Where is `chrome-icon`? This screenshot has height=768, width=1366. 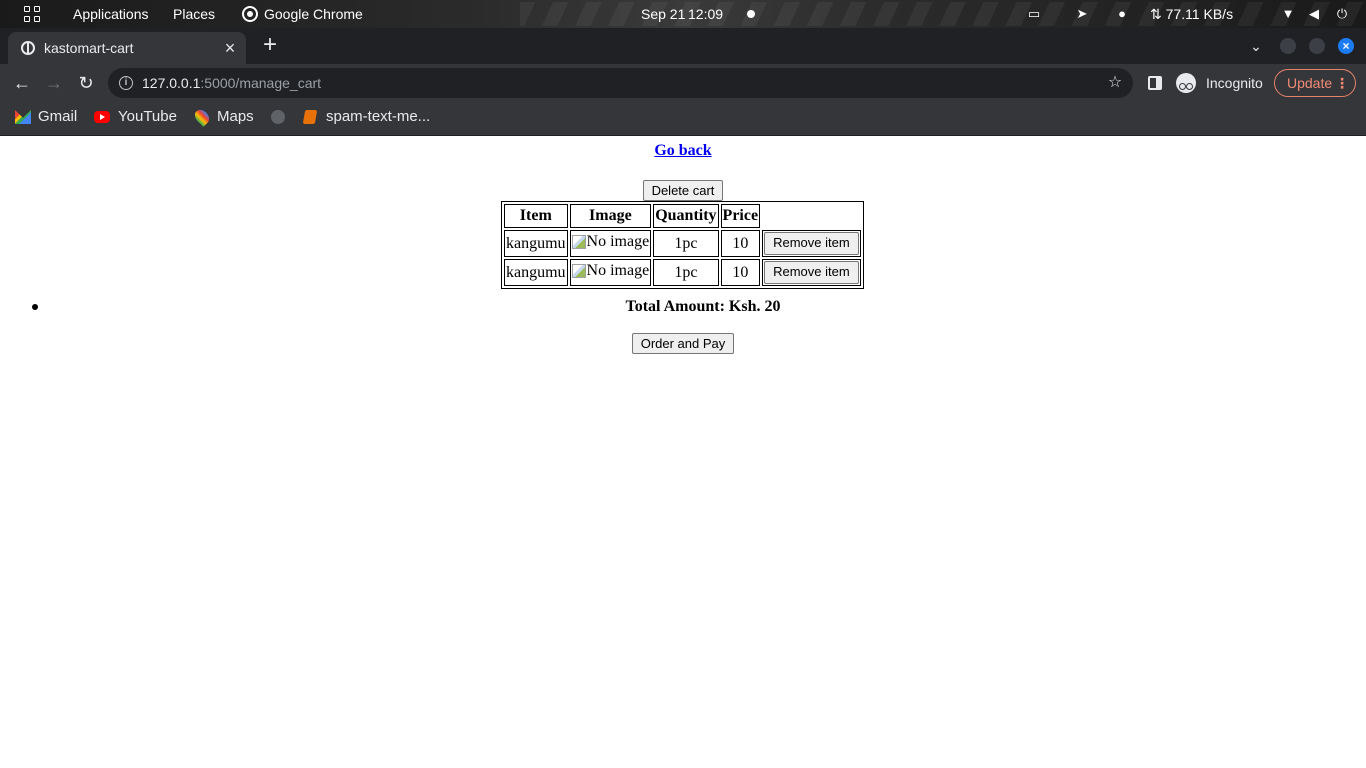 chrome-icon is located at coordinates (250, 14).